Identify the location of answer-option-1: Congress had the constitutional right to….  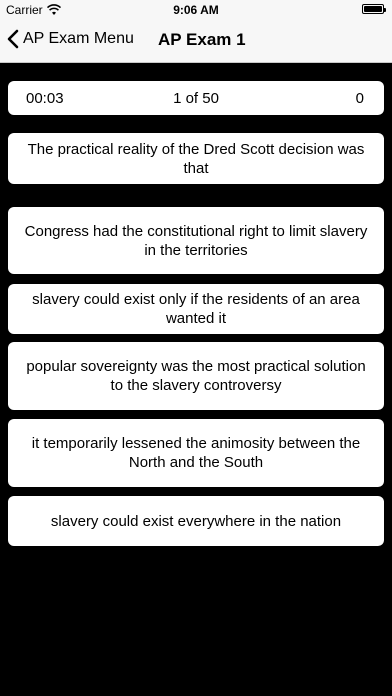
(196, 240).